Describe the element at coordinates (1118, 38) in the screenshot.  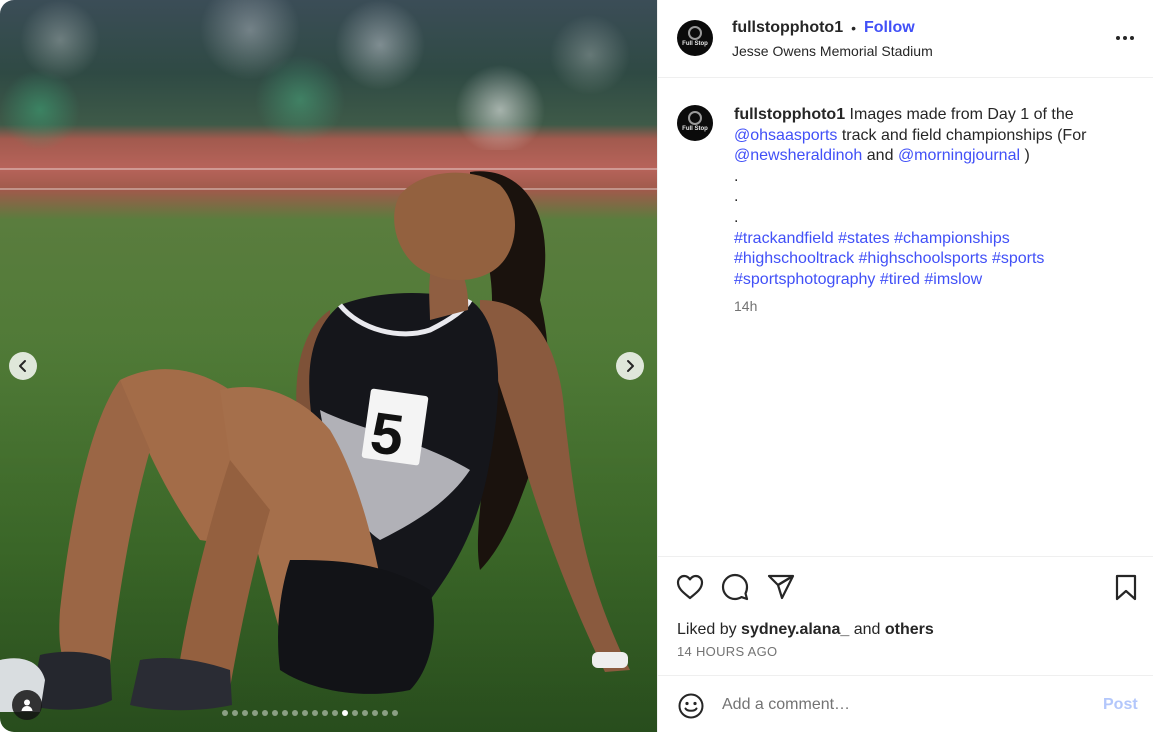
I see `more-icon` at that location.